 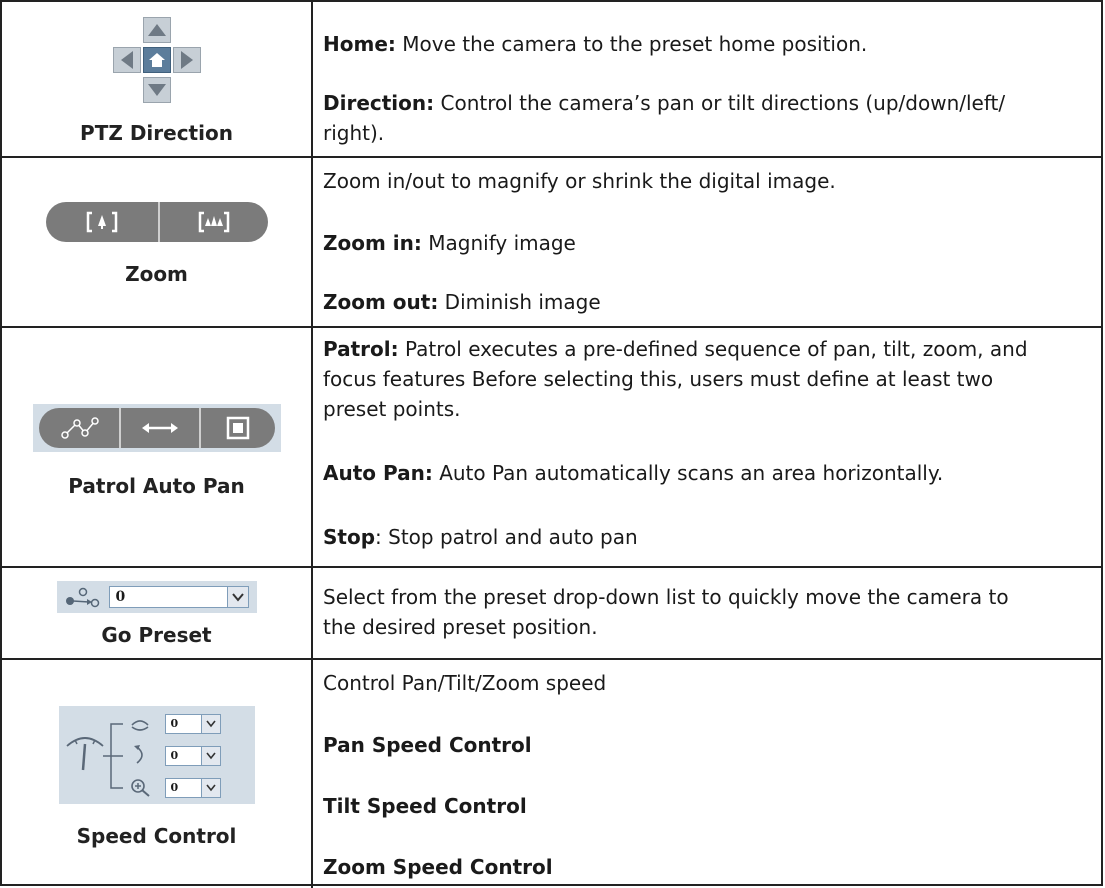 What do you see at coordinates (174, 755) in the screenshot?
I see `tilt-speed-value: 0` at bounding box center [174, 755].